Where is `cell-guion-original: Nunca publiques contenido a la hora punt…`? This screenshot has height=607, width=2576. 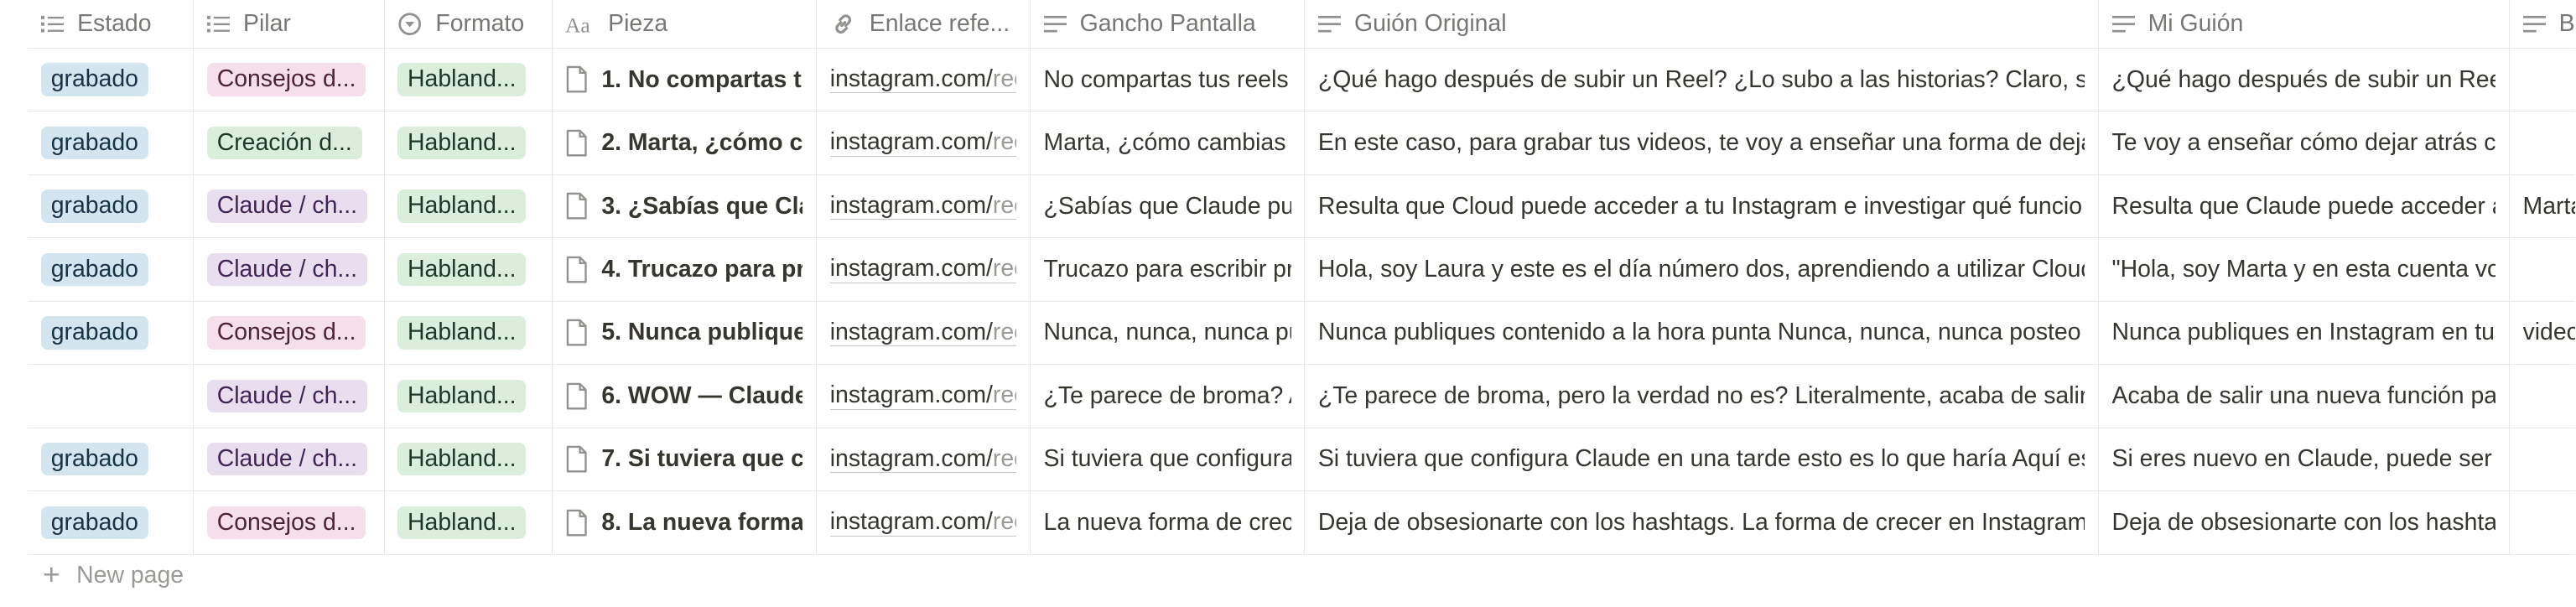
cell-guion-original: Nunca publiques contenido a la hora punt… is located at coordinates (1702, 333).